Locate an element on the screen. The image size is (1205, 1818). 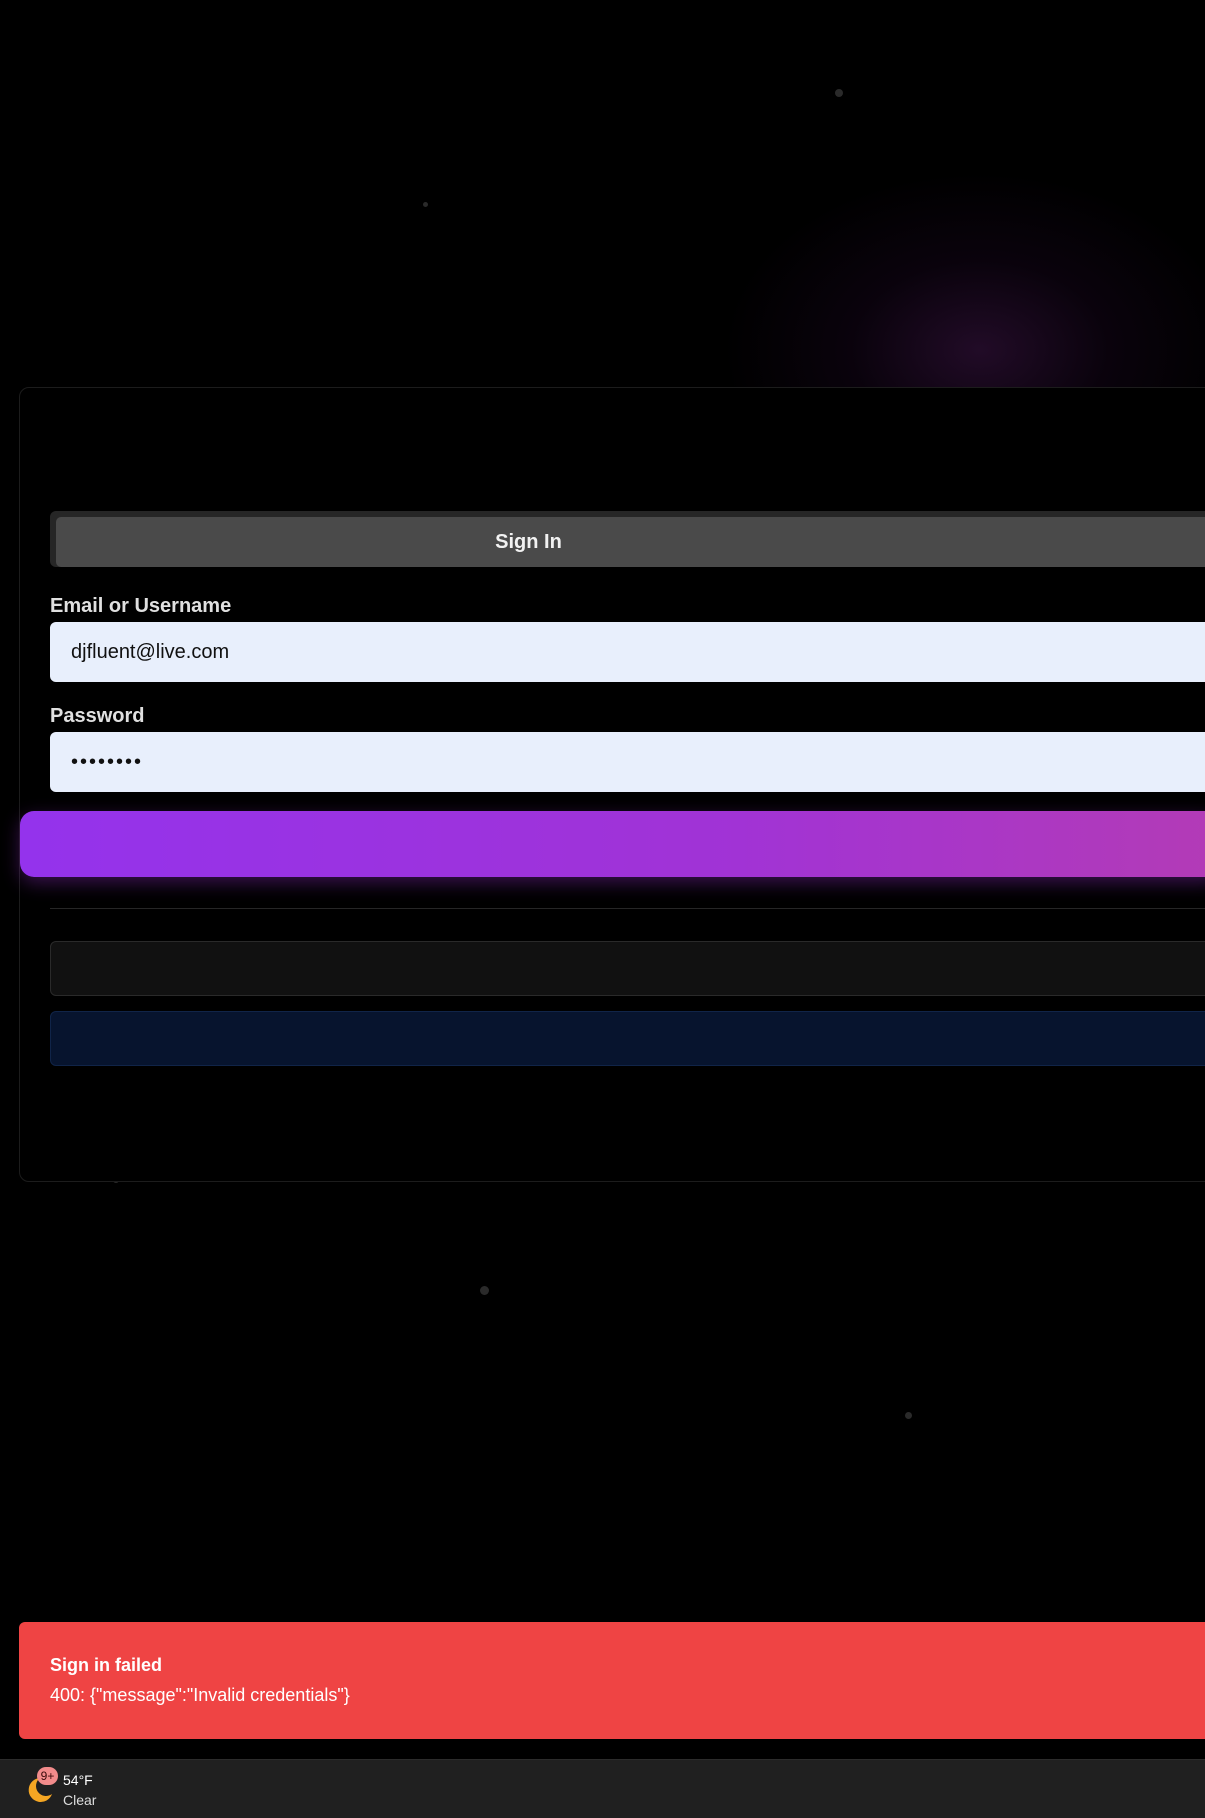
weather-temperature: 54°F is located at coordinates (78, 1780).